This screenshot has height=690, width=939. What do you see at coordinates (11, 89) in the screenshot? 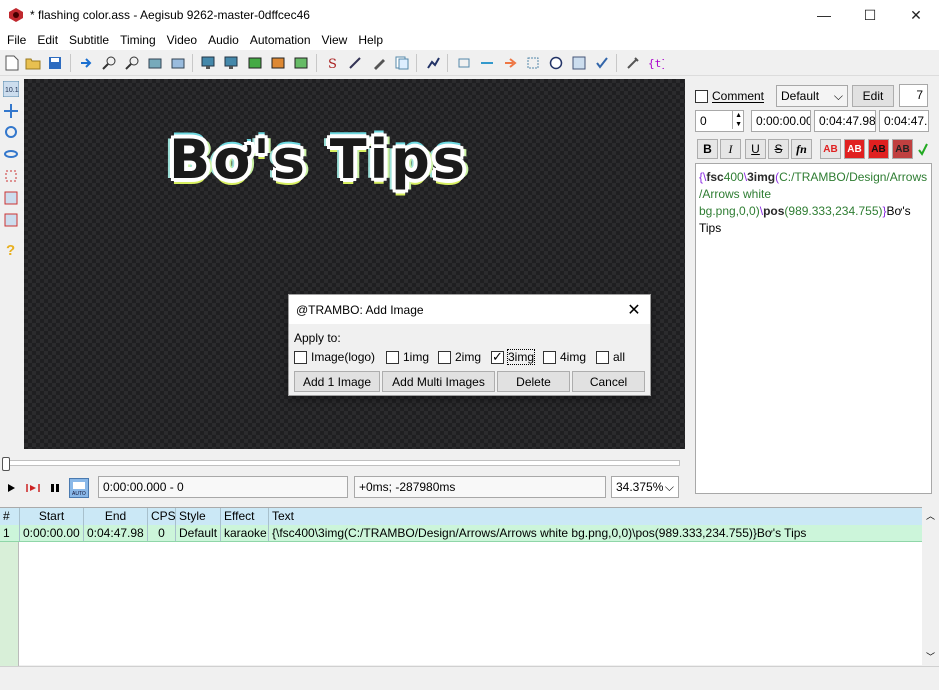
I see `standard-tool-icon: 10.1` at bounding box center [11, 89].